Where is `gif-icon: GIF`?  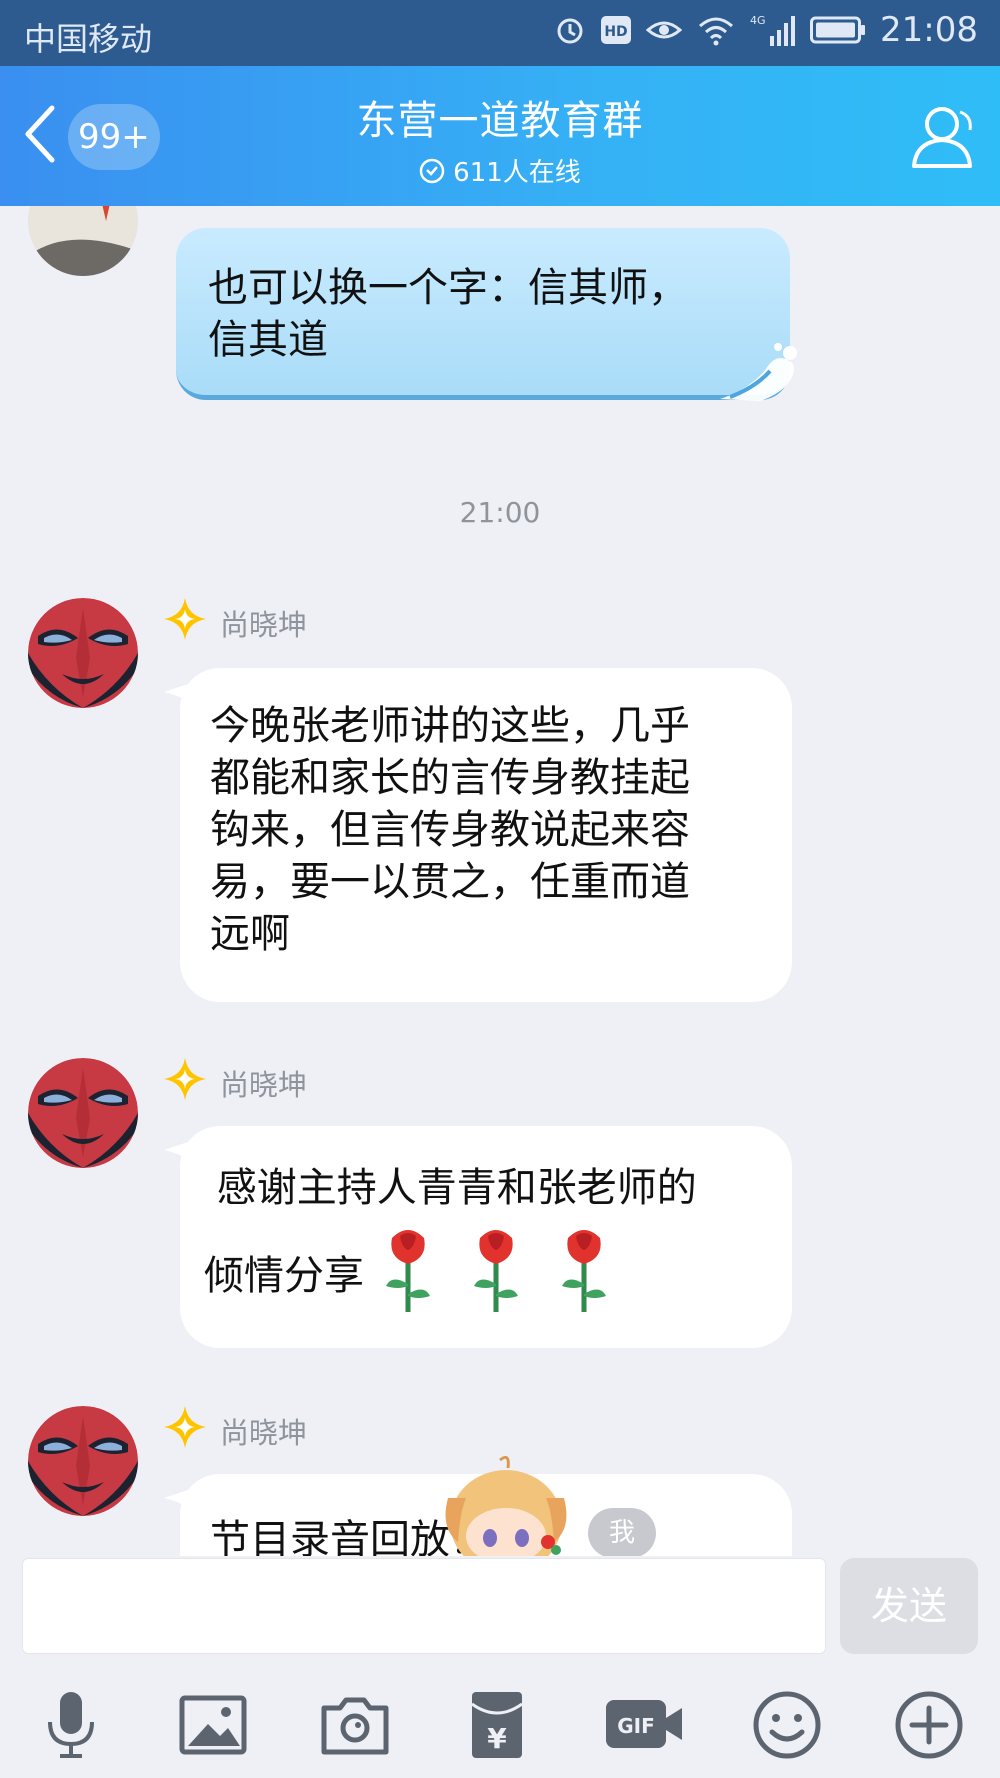 gif-icon: GIF is located at coordinates (644, 1724).